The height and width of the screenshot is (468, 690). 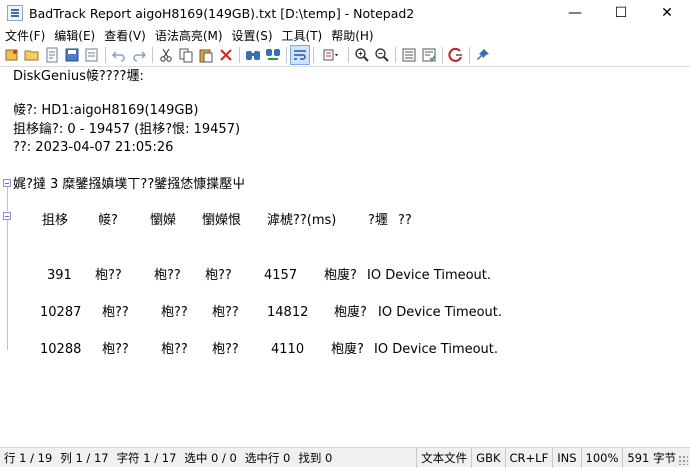 I want to click on save-copy-button, so click(x=92, y=55).